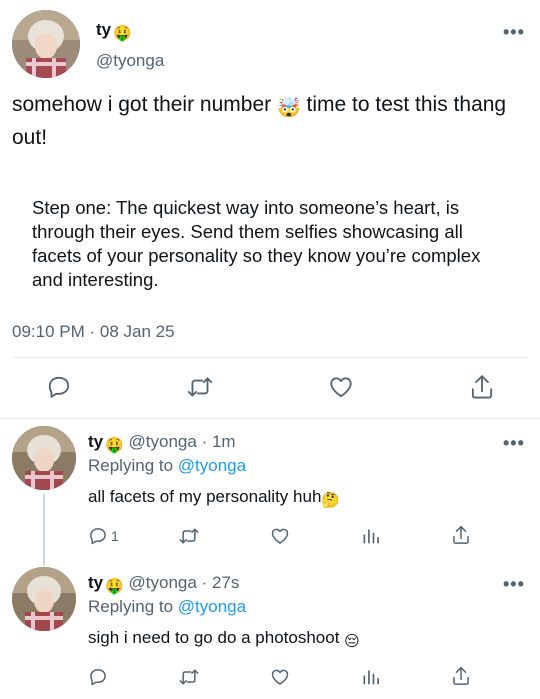  Describe the element at coordinates (214, 637) in the screenshot. I see `reply-text-body: sigh i need to go do a photoshoot` at that location.